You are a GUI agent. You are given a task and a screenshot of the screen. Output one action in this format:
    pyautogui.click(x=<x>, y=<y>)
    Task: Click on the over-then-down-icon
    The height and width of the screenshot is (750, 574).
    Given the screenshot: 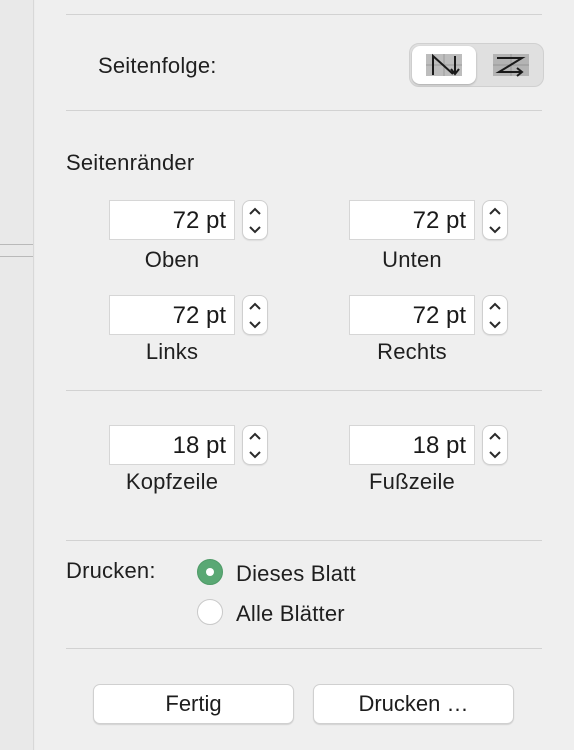 What is the action you would take?
    pyautogui.click(x=511, y=65)
    